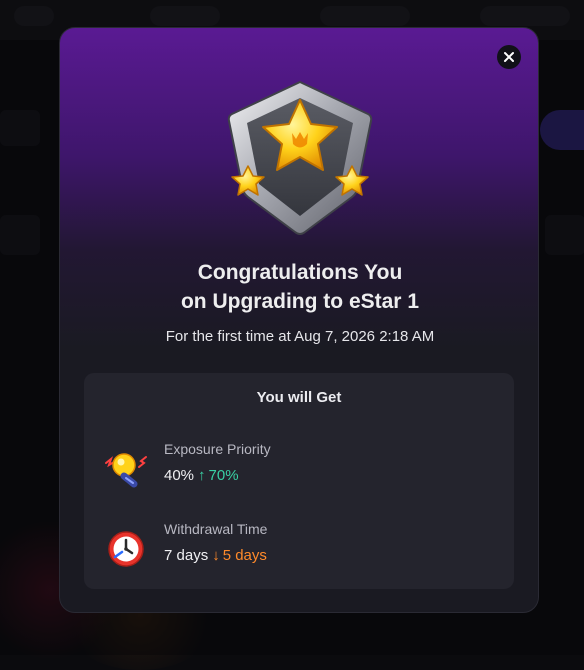  I want to click on old-value: 40%, so click(179, 475).